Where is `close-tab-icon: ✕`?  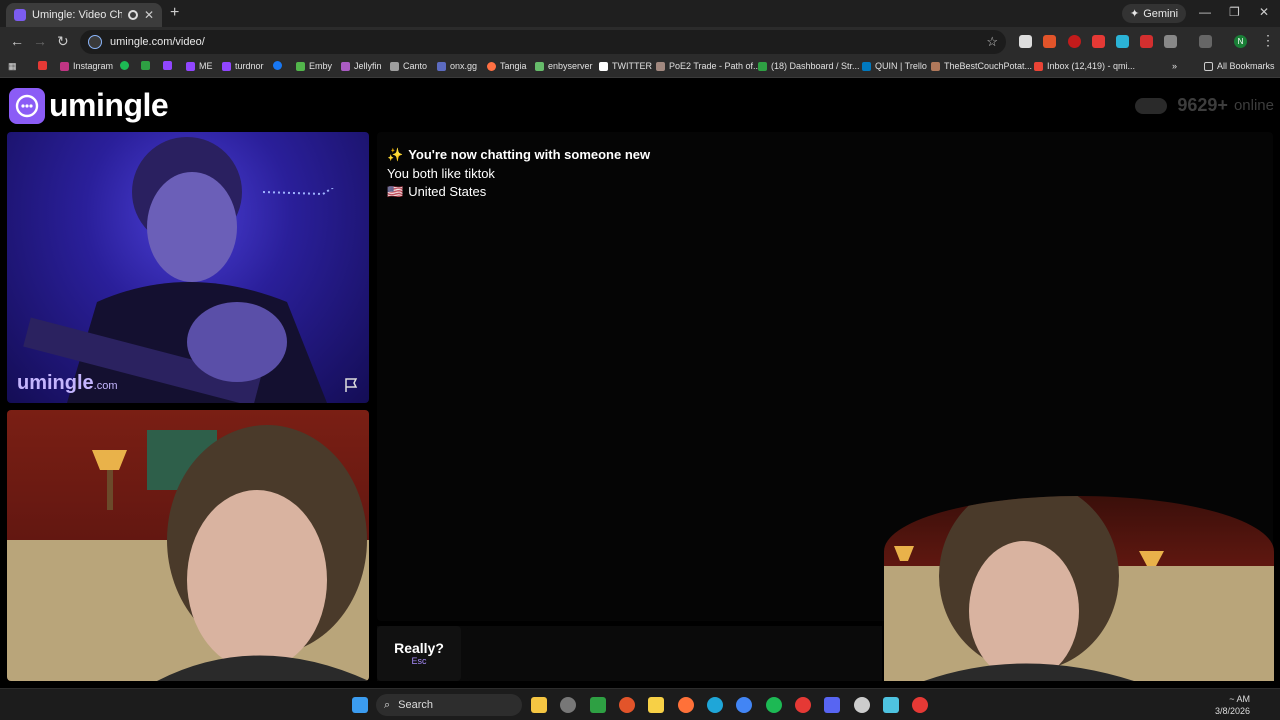
close-tab-icon: ✕ is located at coordinates (149, 15).